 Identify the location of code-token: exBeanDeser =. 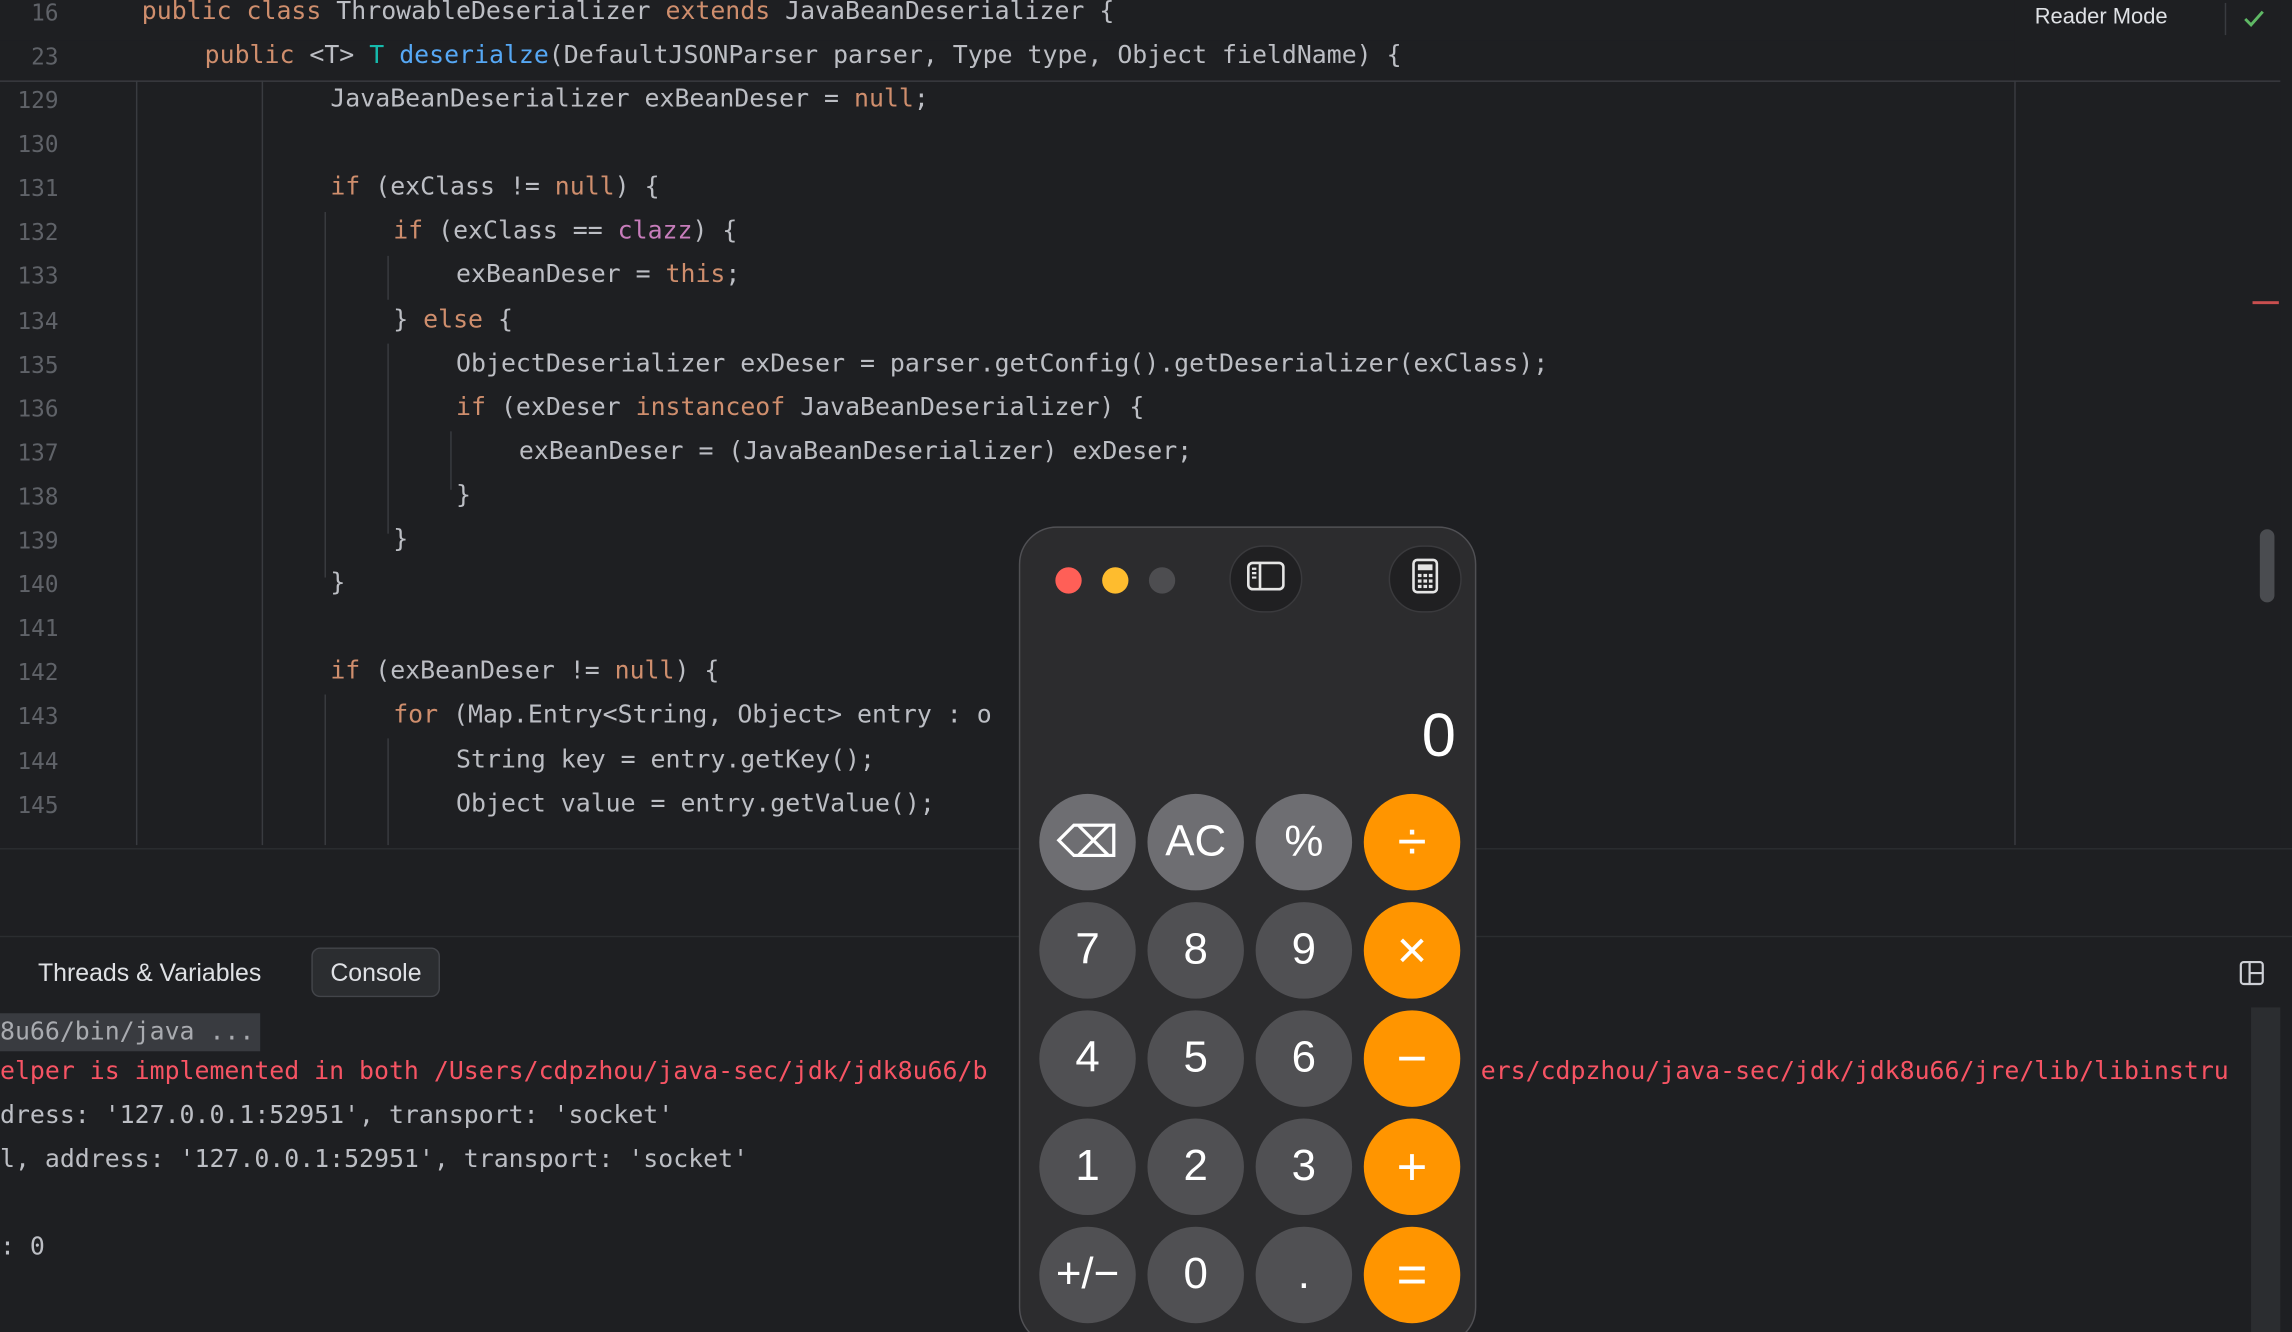
(561, 275).